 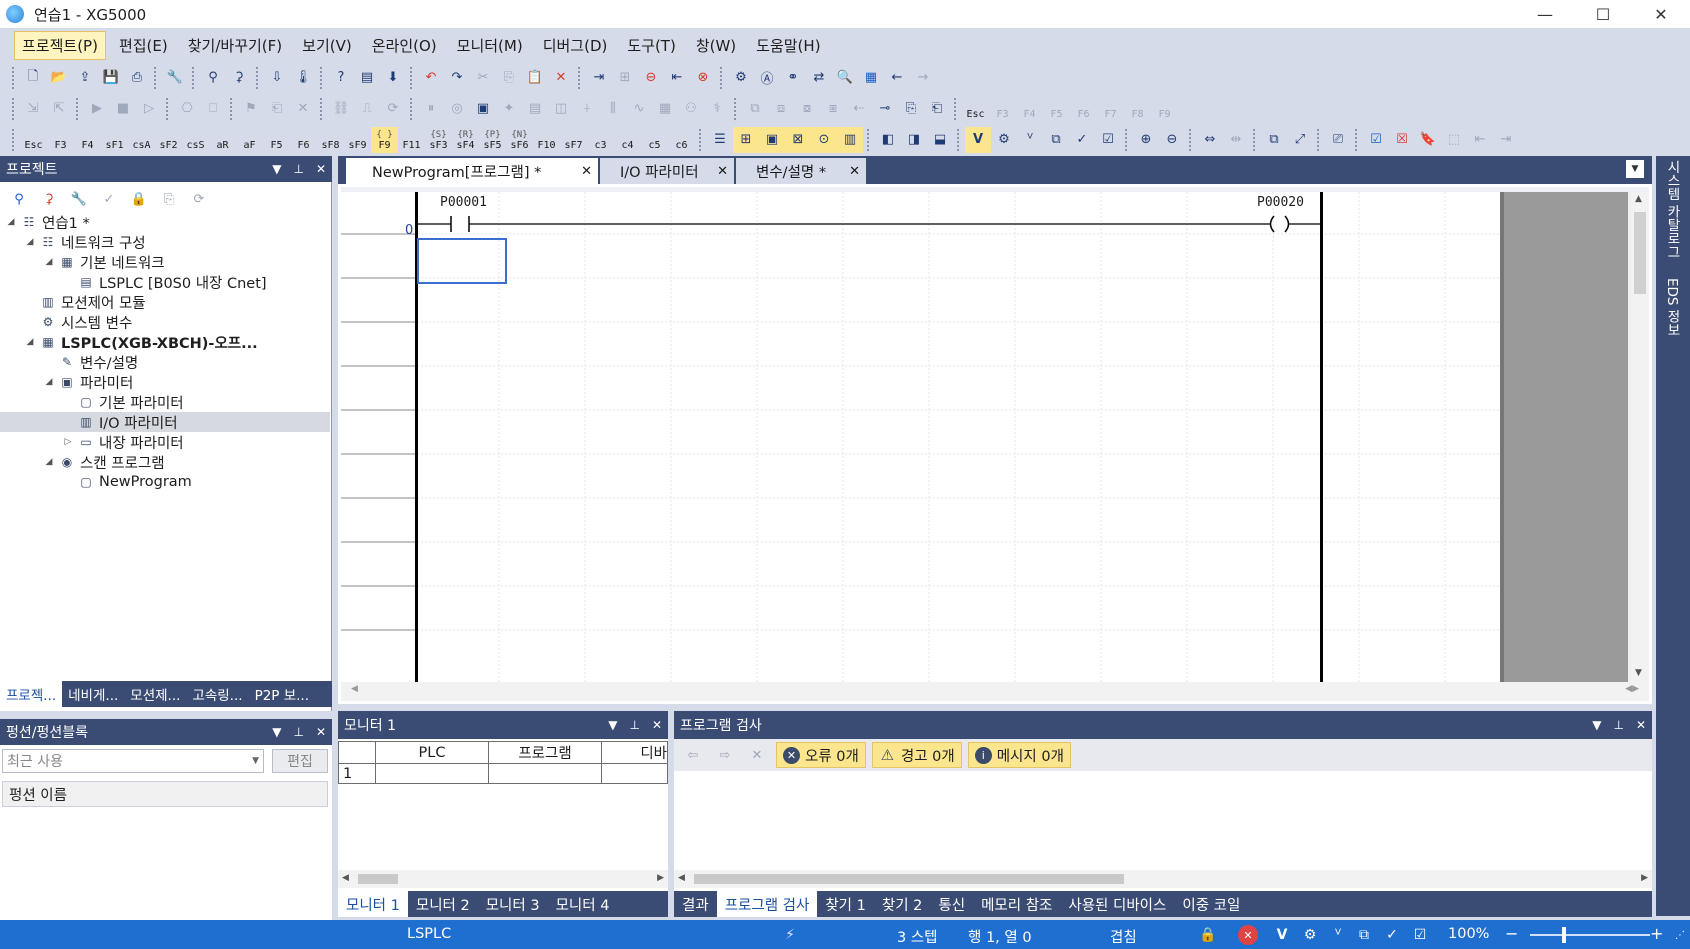 I want to click on tree-item: ▢ NewProgram, so click(x=165, y=482).